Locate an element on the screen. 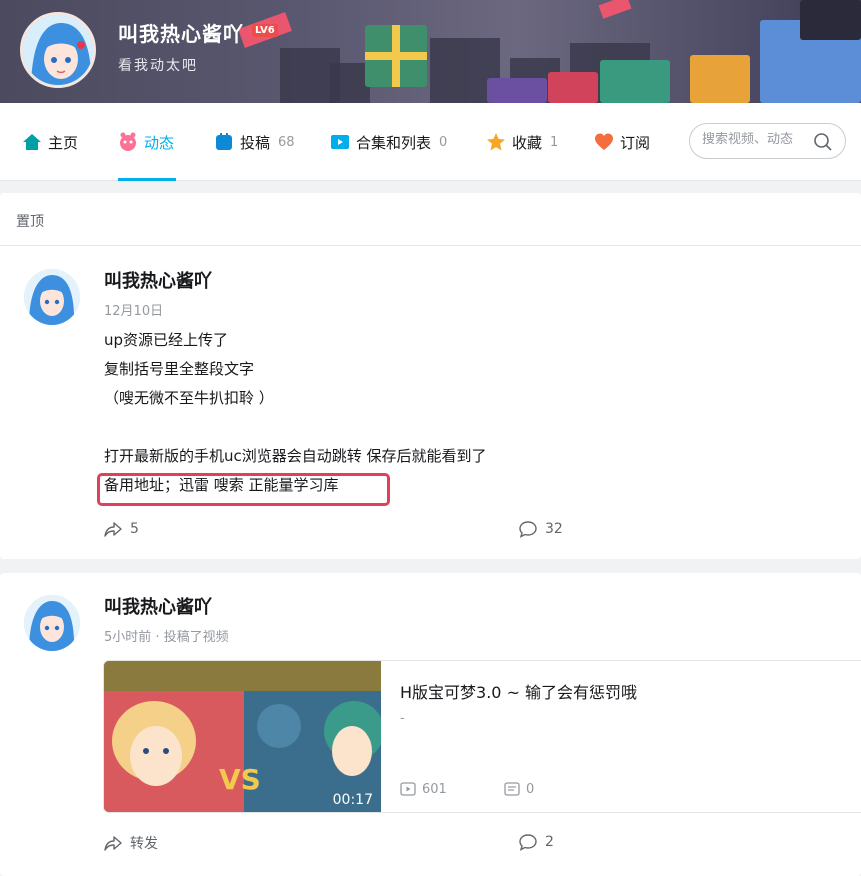 The height and width of the screenshot is (876, 861). share-label: 转发 is located at coordinates (144, 844).